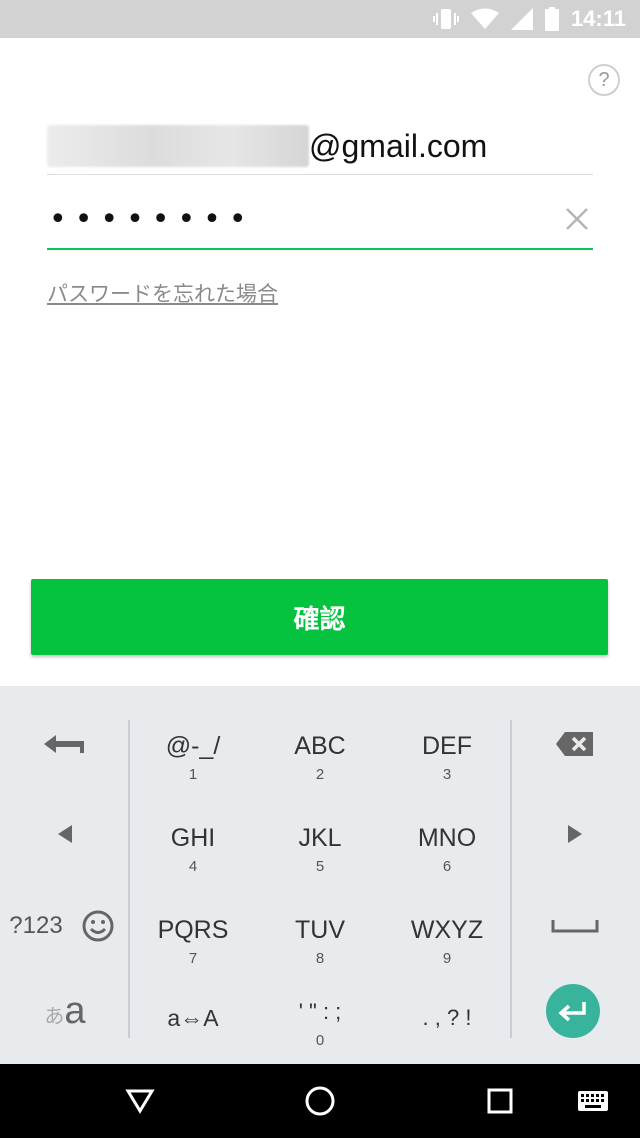 This screenshot has width=640, height=1138. I want to click on kana-label: あ, so click(54, 1017).